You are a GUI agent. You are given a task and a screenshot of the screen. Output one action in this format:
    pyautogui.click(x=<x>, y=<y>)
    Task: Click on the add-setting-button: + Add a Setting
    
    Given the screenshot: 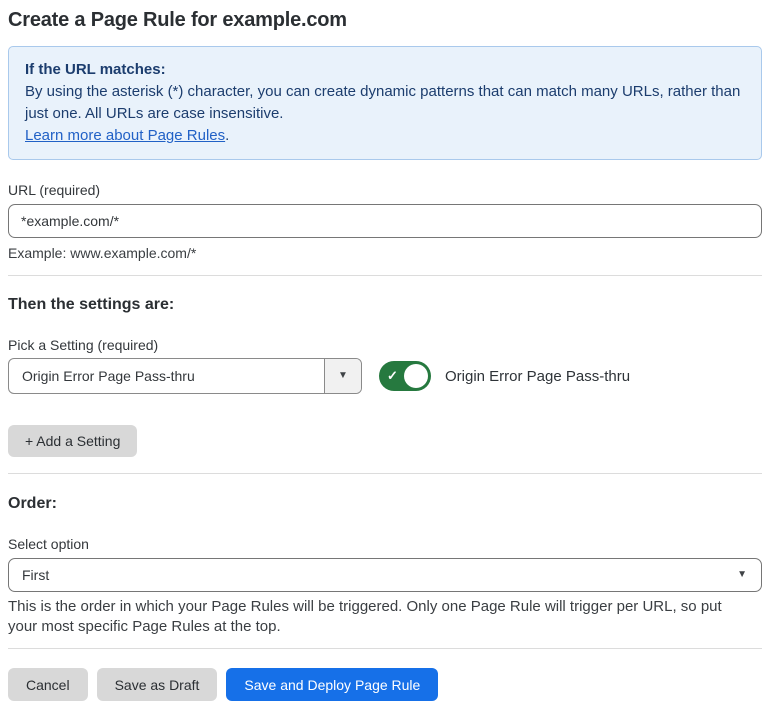 What is the action you would take?
    pyautogui.click(x=73, y=441)
    